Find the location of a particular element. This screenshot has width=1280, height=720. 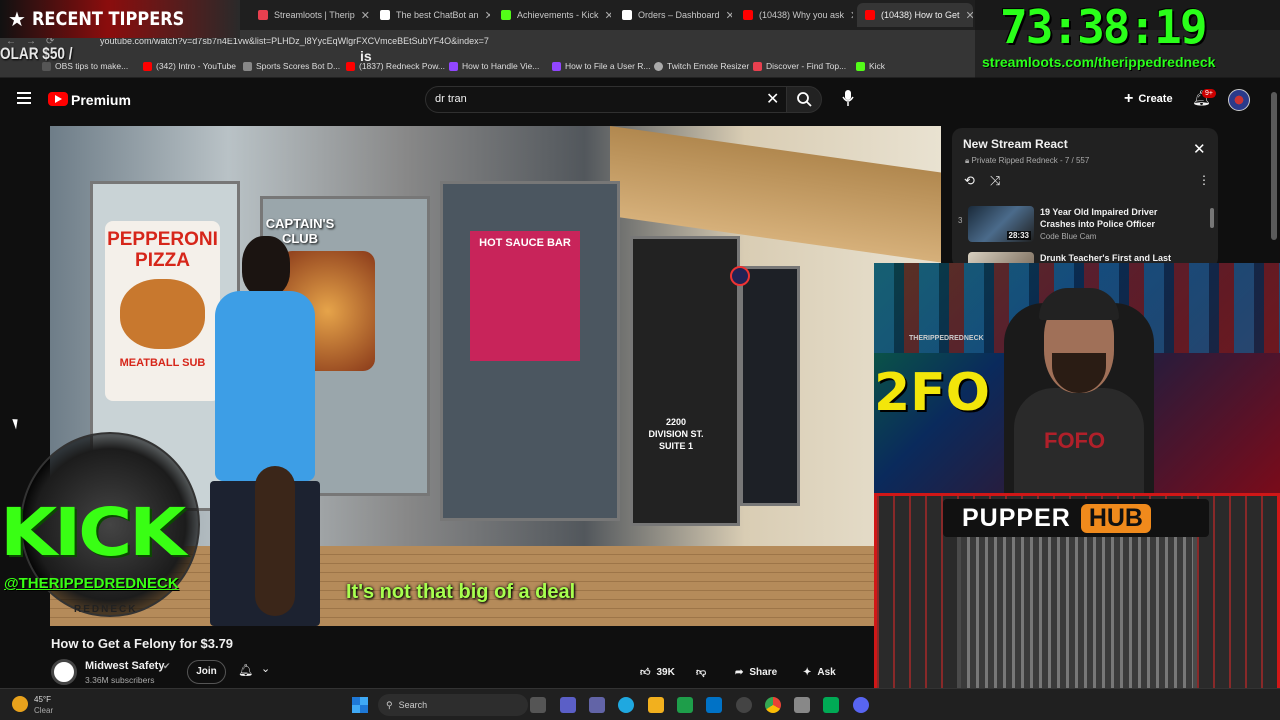

poster-text: HOT SAUCE BAR is located at coordinates (525, 296).